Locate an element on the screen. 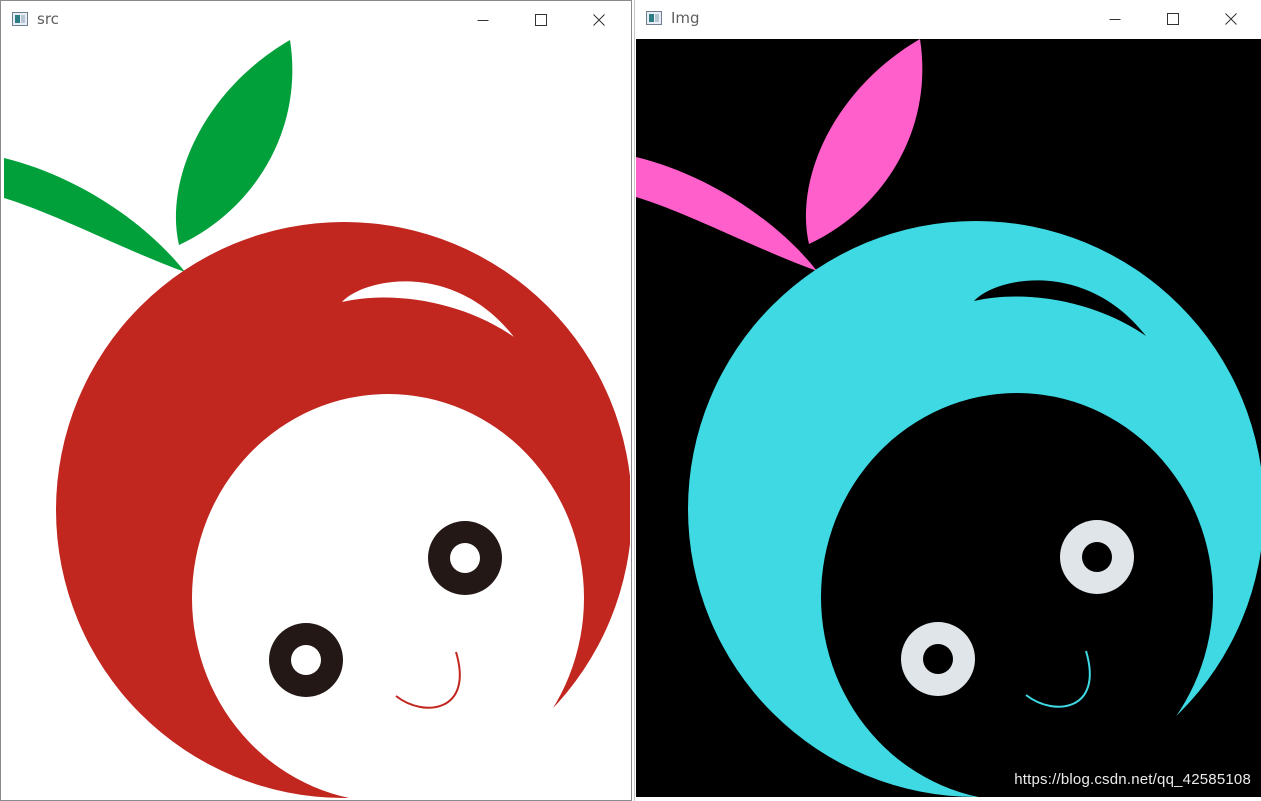 The width and height of the screenshot is (1261, 801). watermark: https://blog.csdn.net/qq_42585108 is located at coordinates (1132, 779).